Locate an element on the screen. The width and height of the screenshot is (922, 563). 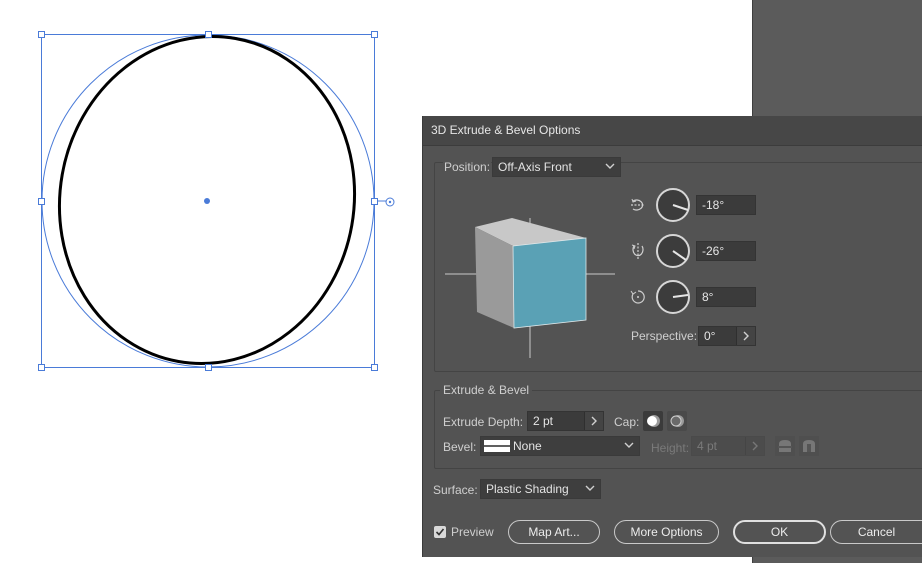
y-rotation-field: -26° is located at coordinates (726, 251).